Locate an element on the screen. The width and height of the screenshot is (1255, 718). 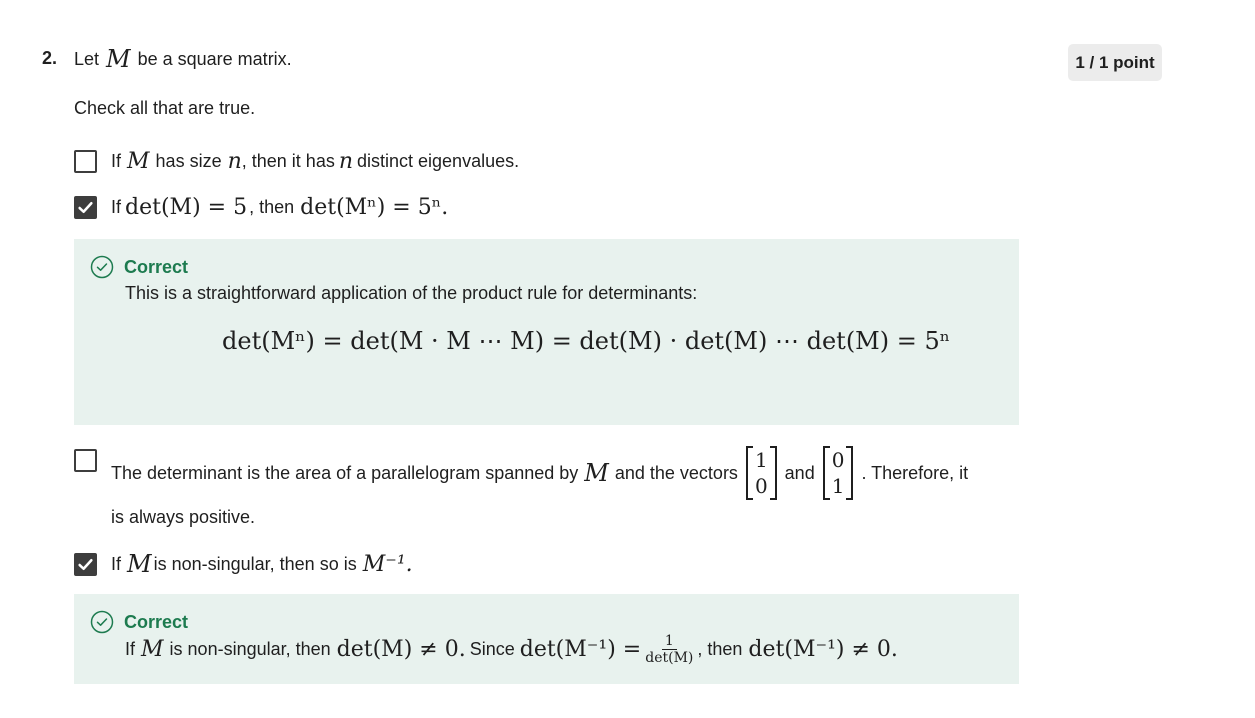
feedback-2-part-8: , then is located at coordinates (720, 648).